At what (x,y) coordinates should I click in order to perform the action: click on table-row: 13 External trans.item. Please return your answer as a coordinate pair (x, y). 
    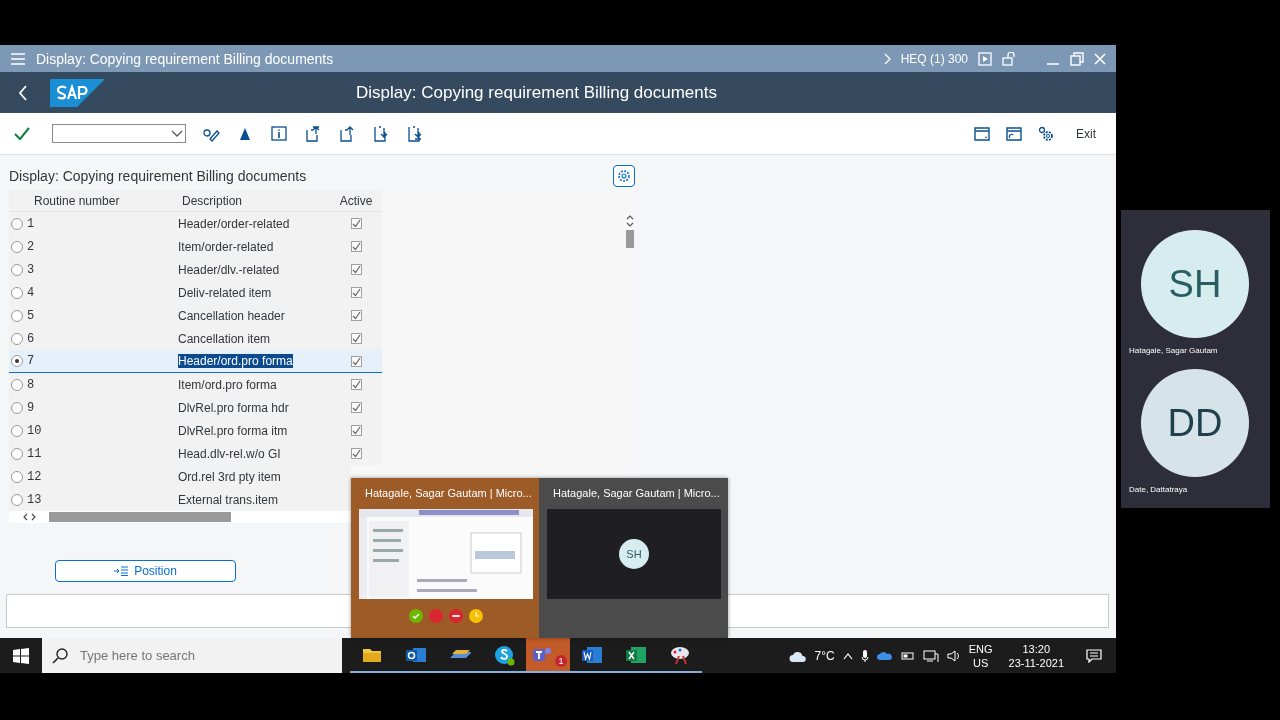
    Looking at the image, I should click on (180, 499).